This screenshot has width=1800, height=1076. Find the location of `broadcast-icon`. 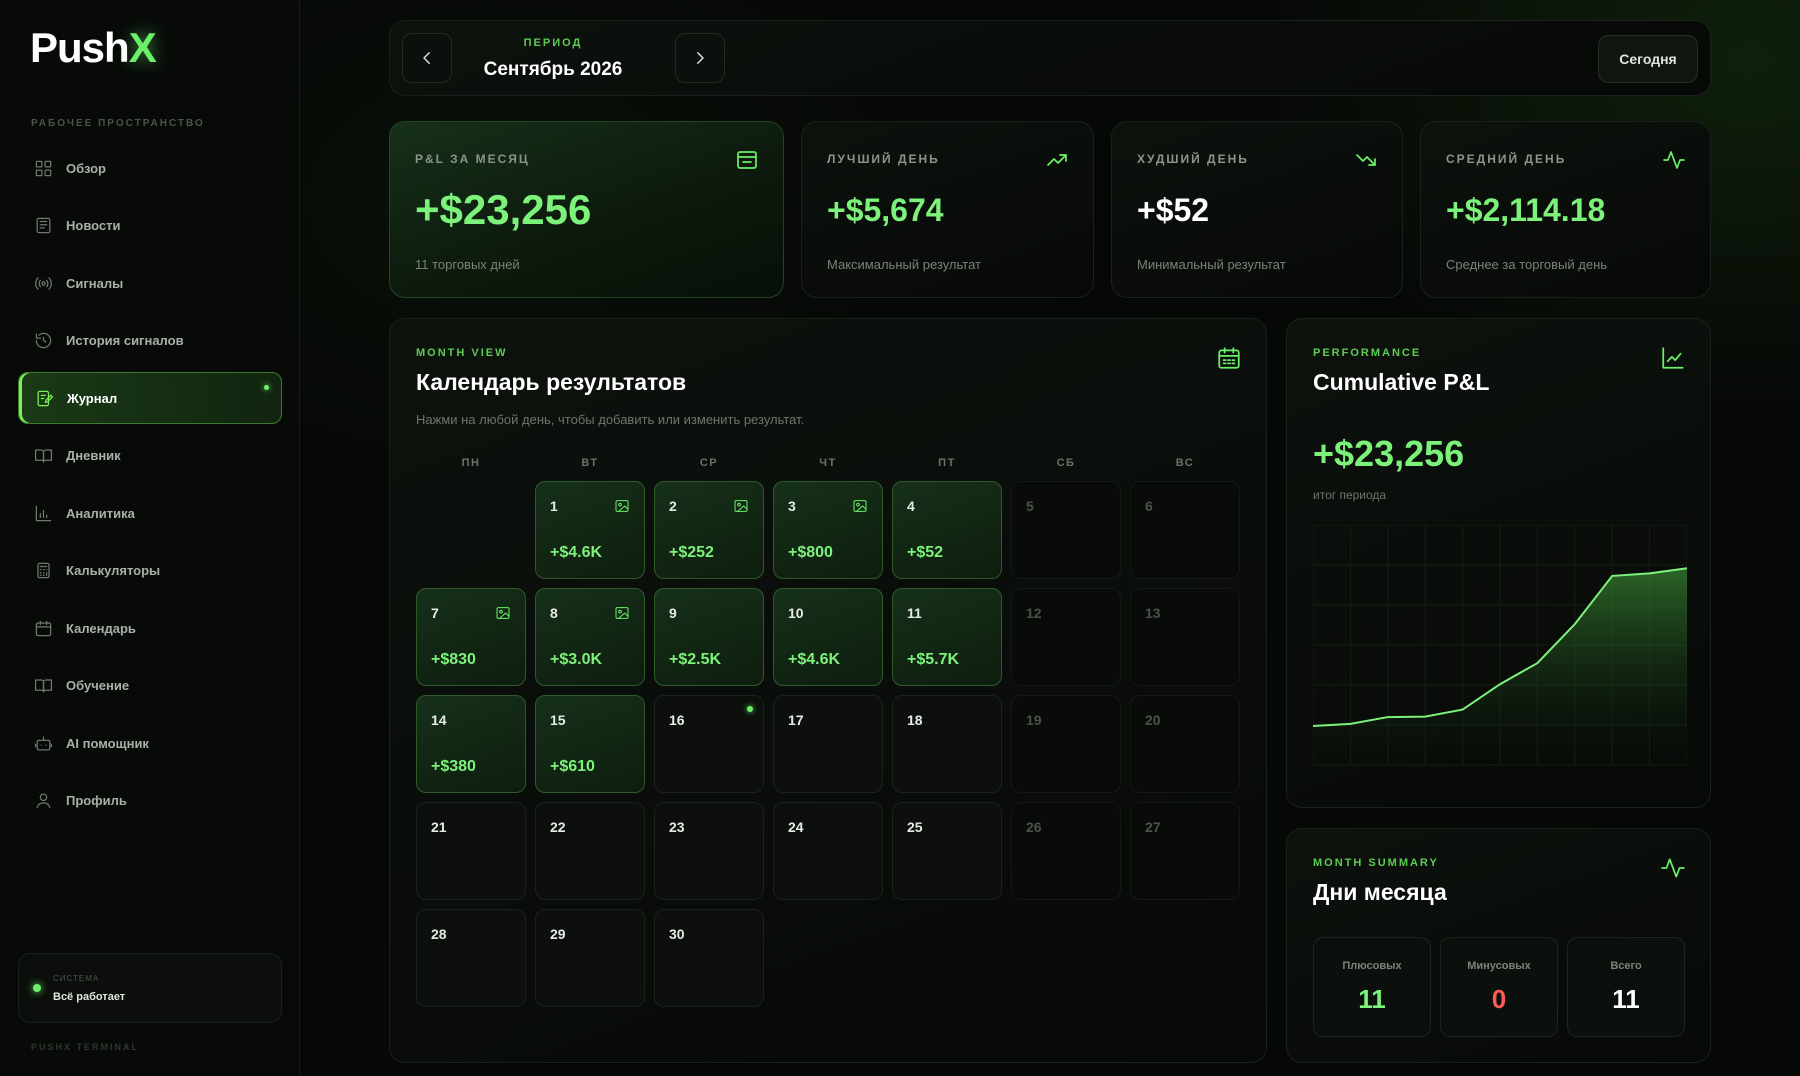

broadcast-icon is located at coordinates (43, 283).